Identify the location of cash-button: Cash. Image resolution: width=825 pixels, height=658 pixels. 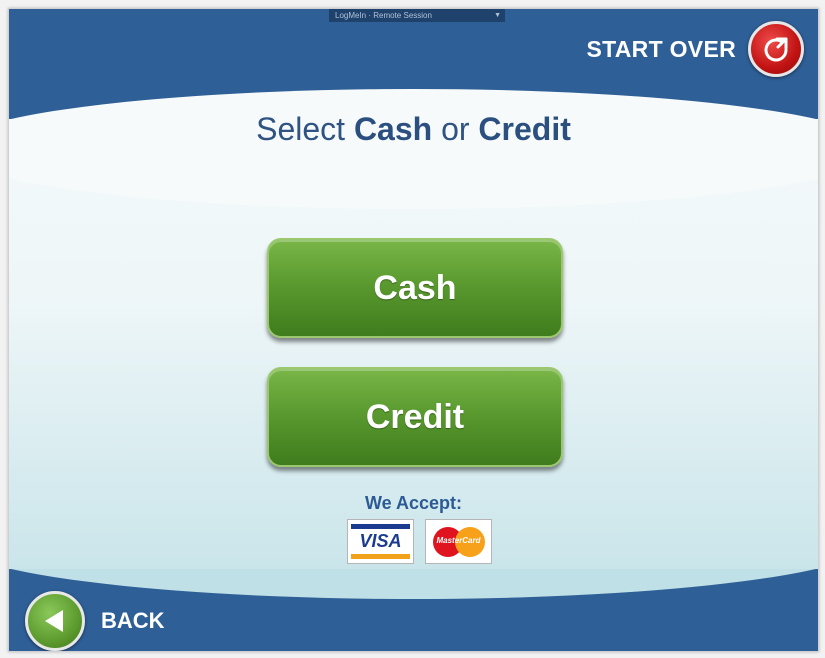
(415, 288).